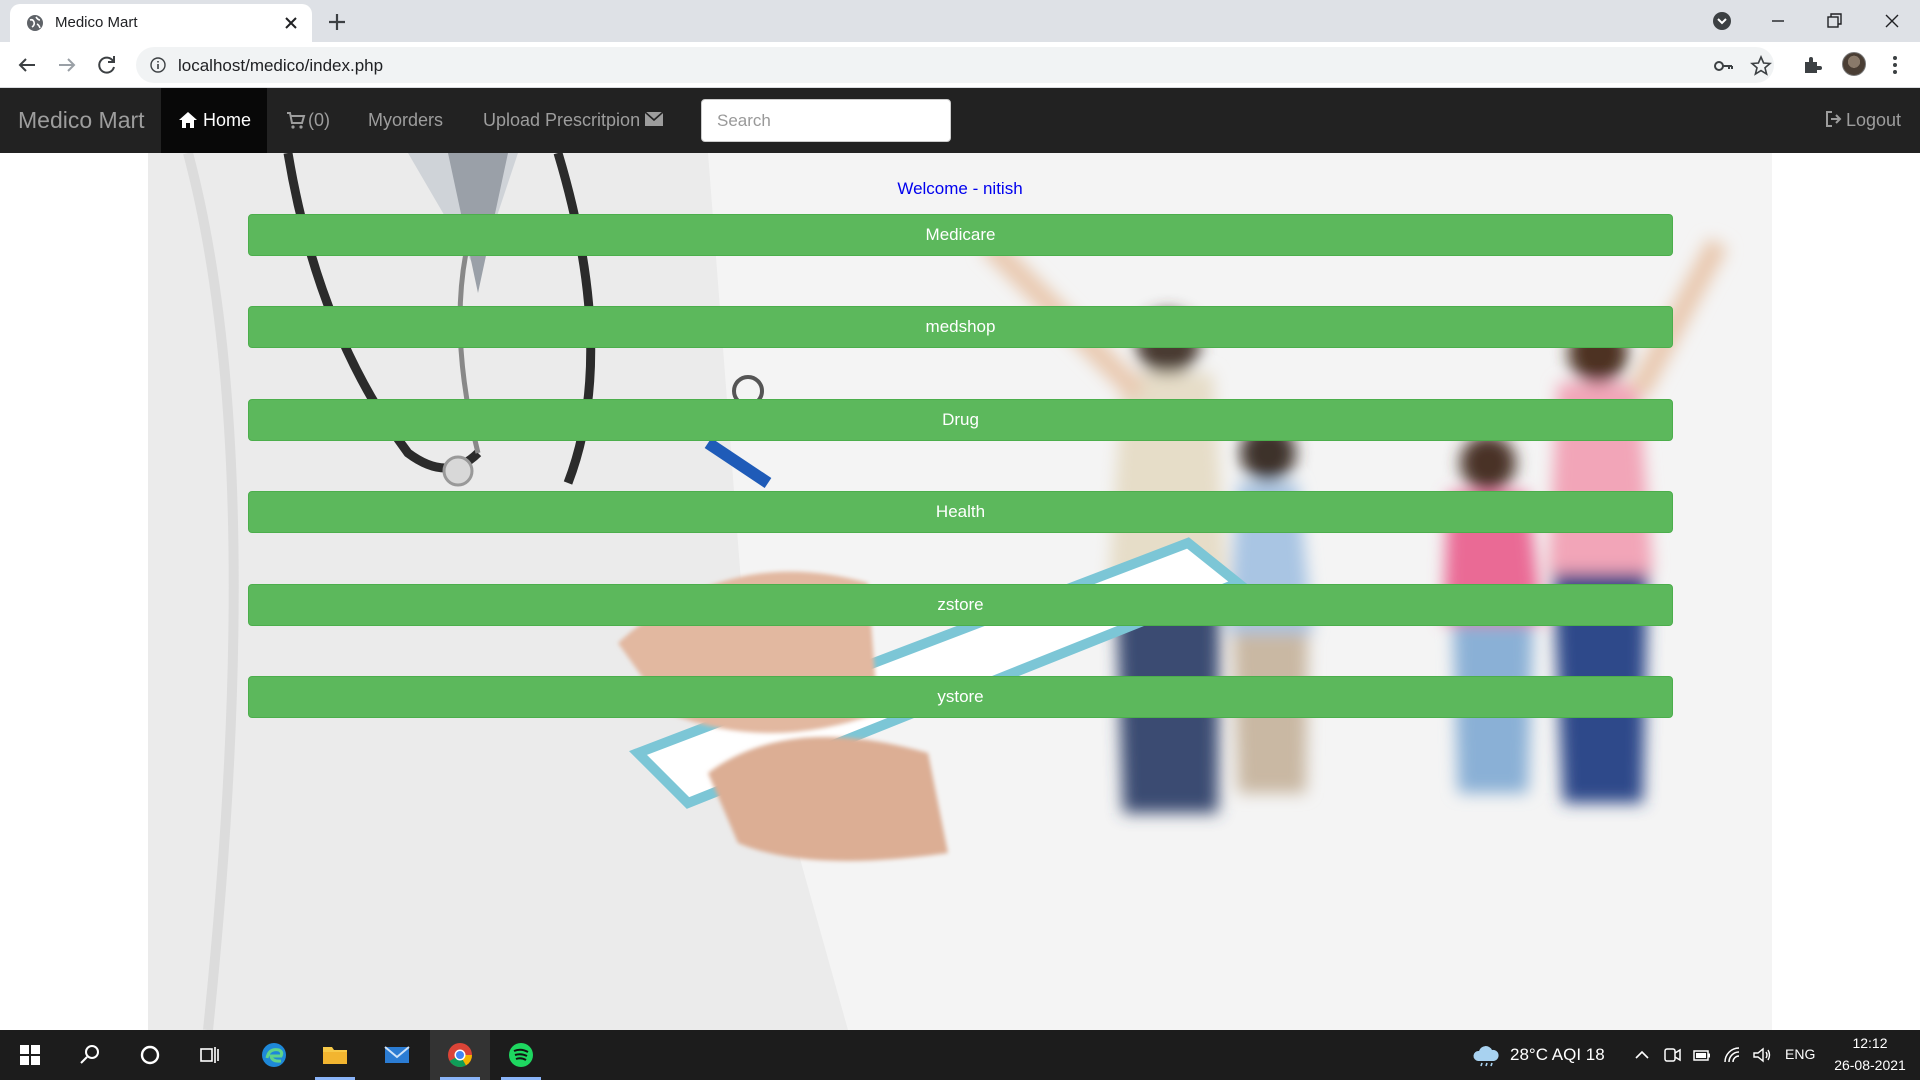 This screenshot has width=1920, height=1080. I want to click on battery-icon, so click(1702, 1055).